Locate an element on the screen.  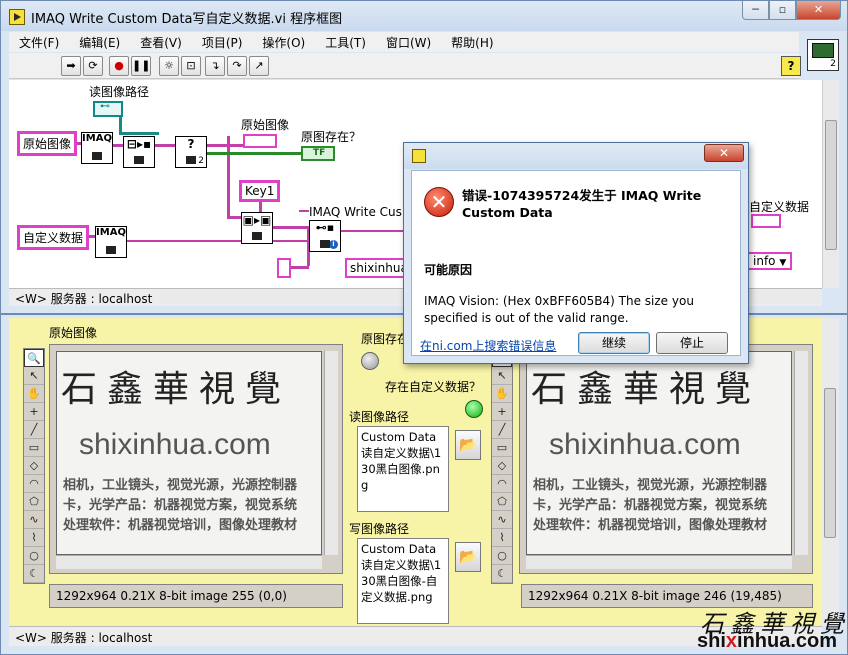
run-arrow-icon: ➡ is located at coordinates (71, 66).